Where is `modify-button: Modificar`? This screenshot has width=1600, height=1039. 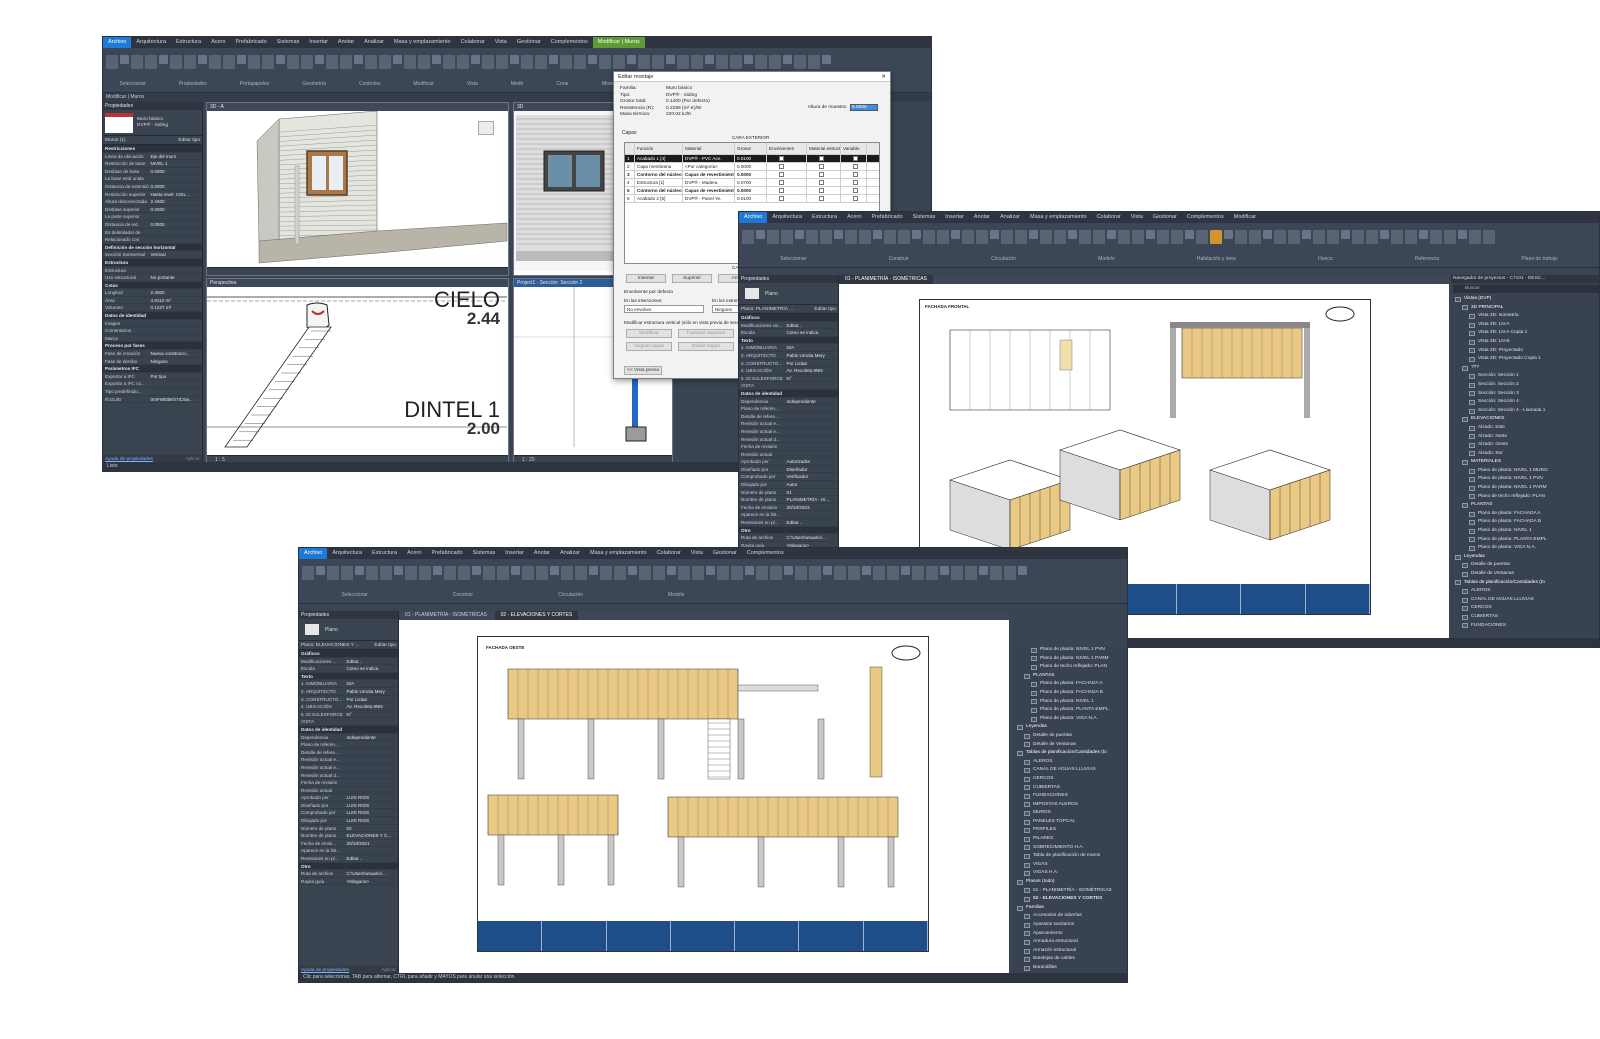
modify-button: Modificar is located at coordinates (649, 333).